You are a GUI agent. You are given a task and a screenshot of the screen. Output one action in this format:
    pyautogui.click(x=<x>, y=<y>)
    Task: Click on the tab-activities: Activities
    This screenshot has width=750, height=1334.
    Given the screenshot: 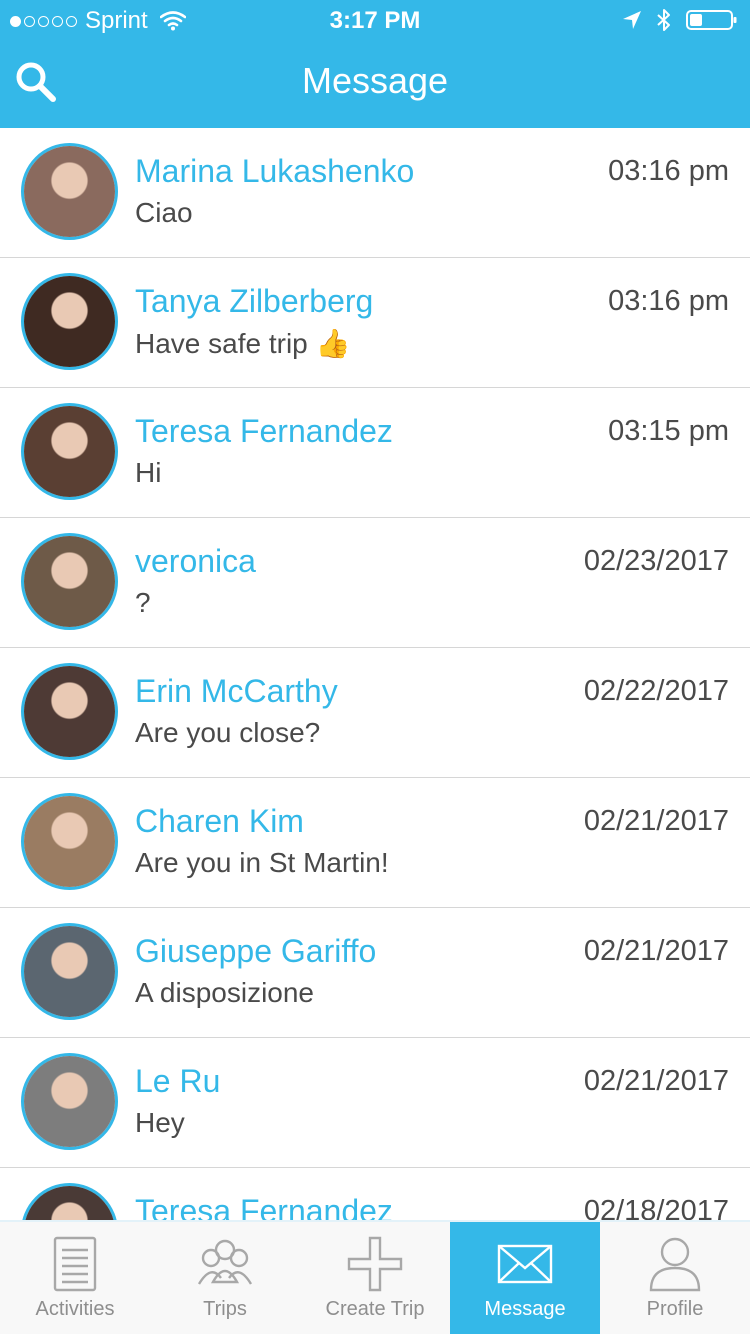 What is the action you would take?
    pyautogui.click(x=75, y=1278)
    